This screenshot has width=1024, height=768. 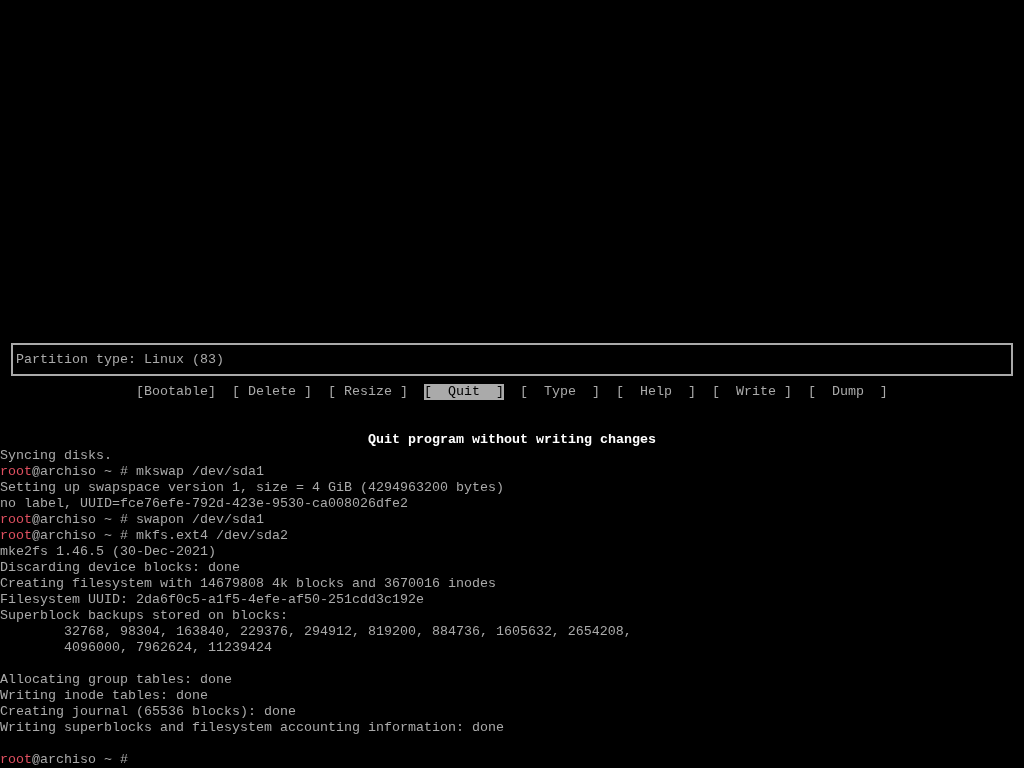 What do you see at coordinates (104, 696) in the screenshot?
I see `output-line: Writing inode tables: done` at bounding box center [104, 696].